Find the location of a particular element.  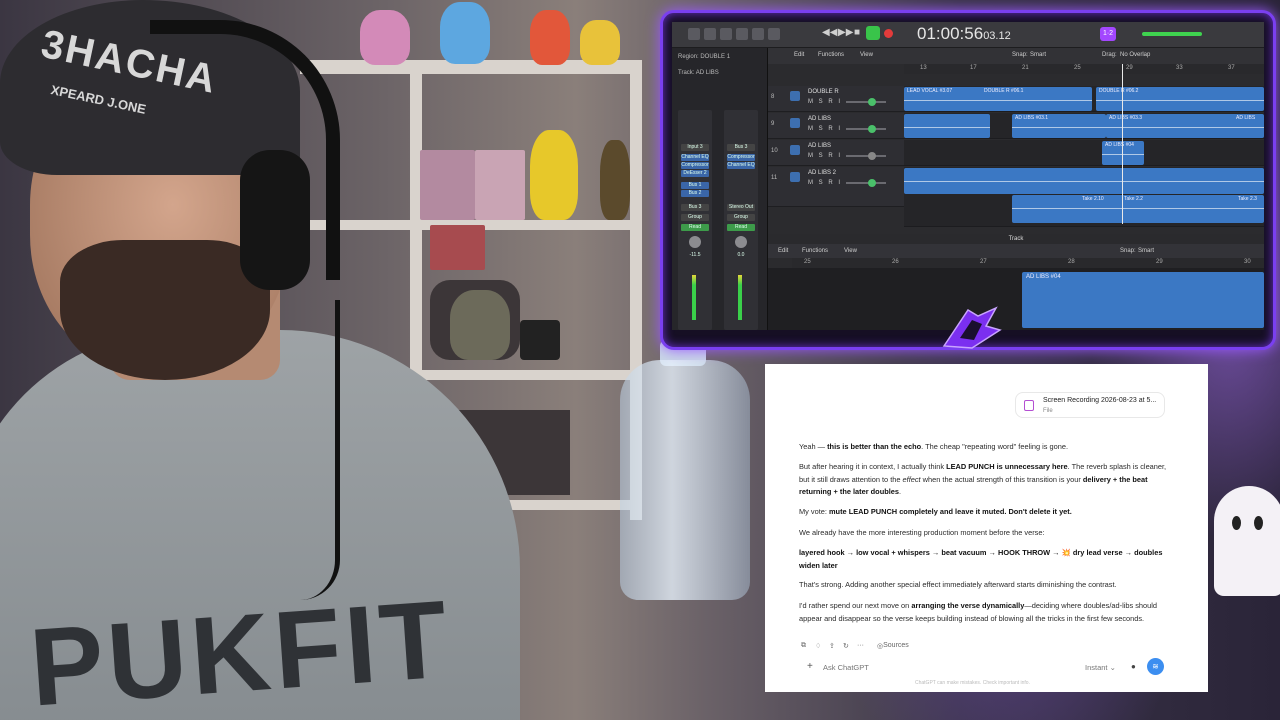

track-header: 10 AD LIBS M S R I is located at coordinates (836, 153).